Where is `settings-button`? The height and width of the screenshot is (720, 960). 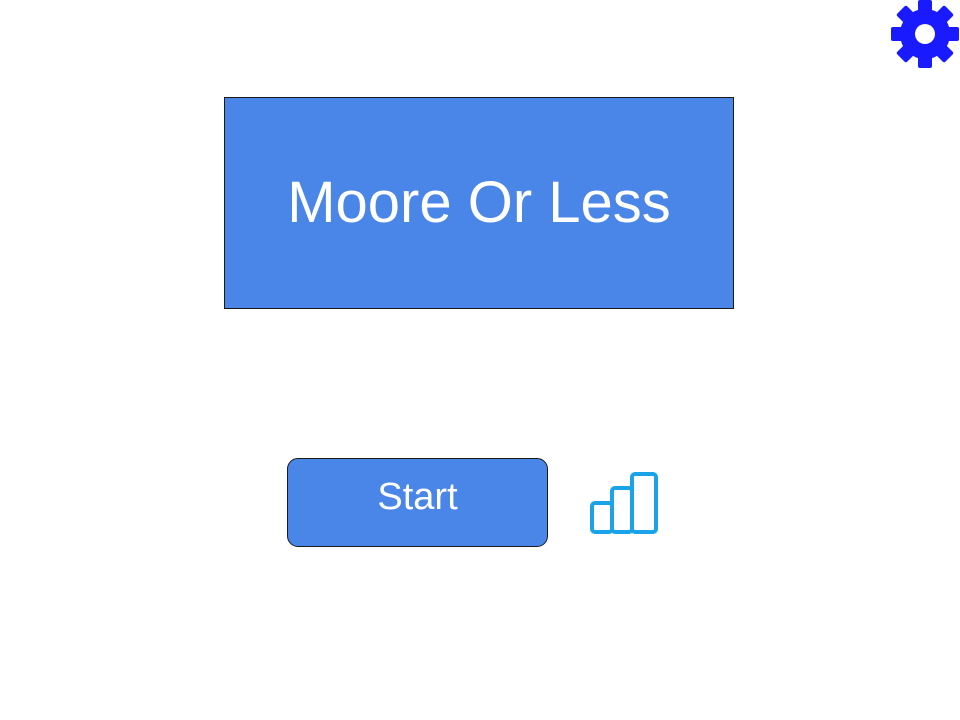 settings-button is located at coordinates (925, 34).